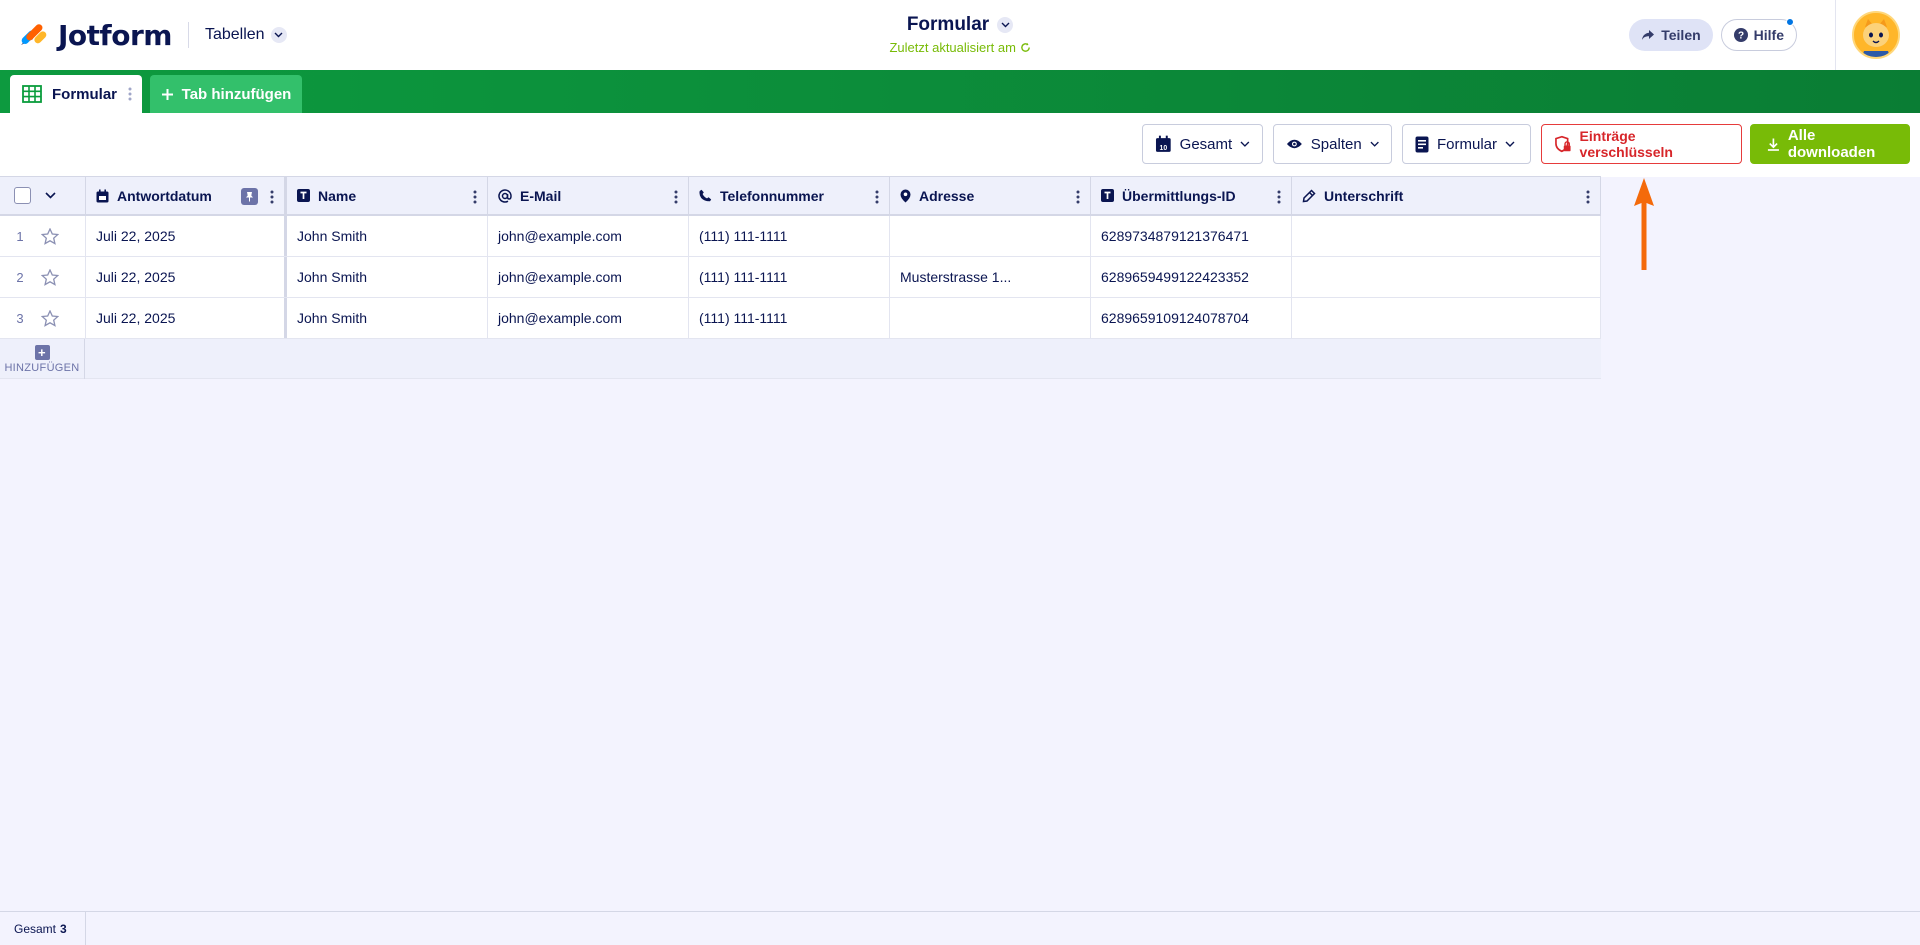 The image size is (1920, 945). I want to click on column-header-submission-id: Übermittlungs-ID, so click(1191, 195).